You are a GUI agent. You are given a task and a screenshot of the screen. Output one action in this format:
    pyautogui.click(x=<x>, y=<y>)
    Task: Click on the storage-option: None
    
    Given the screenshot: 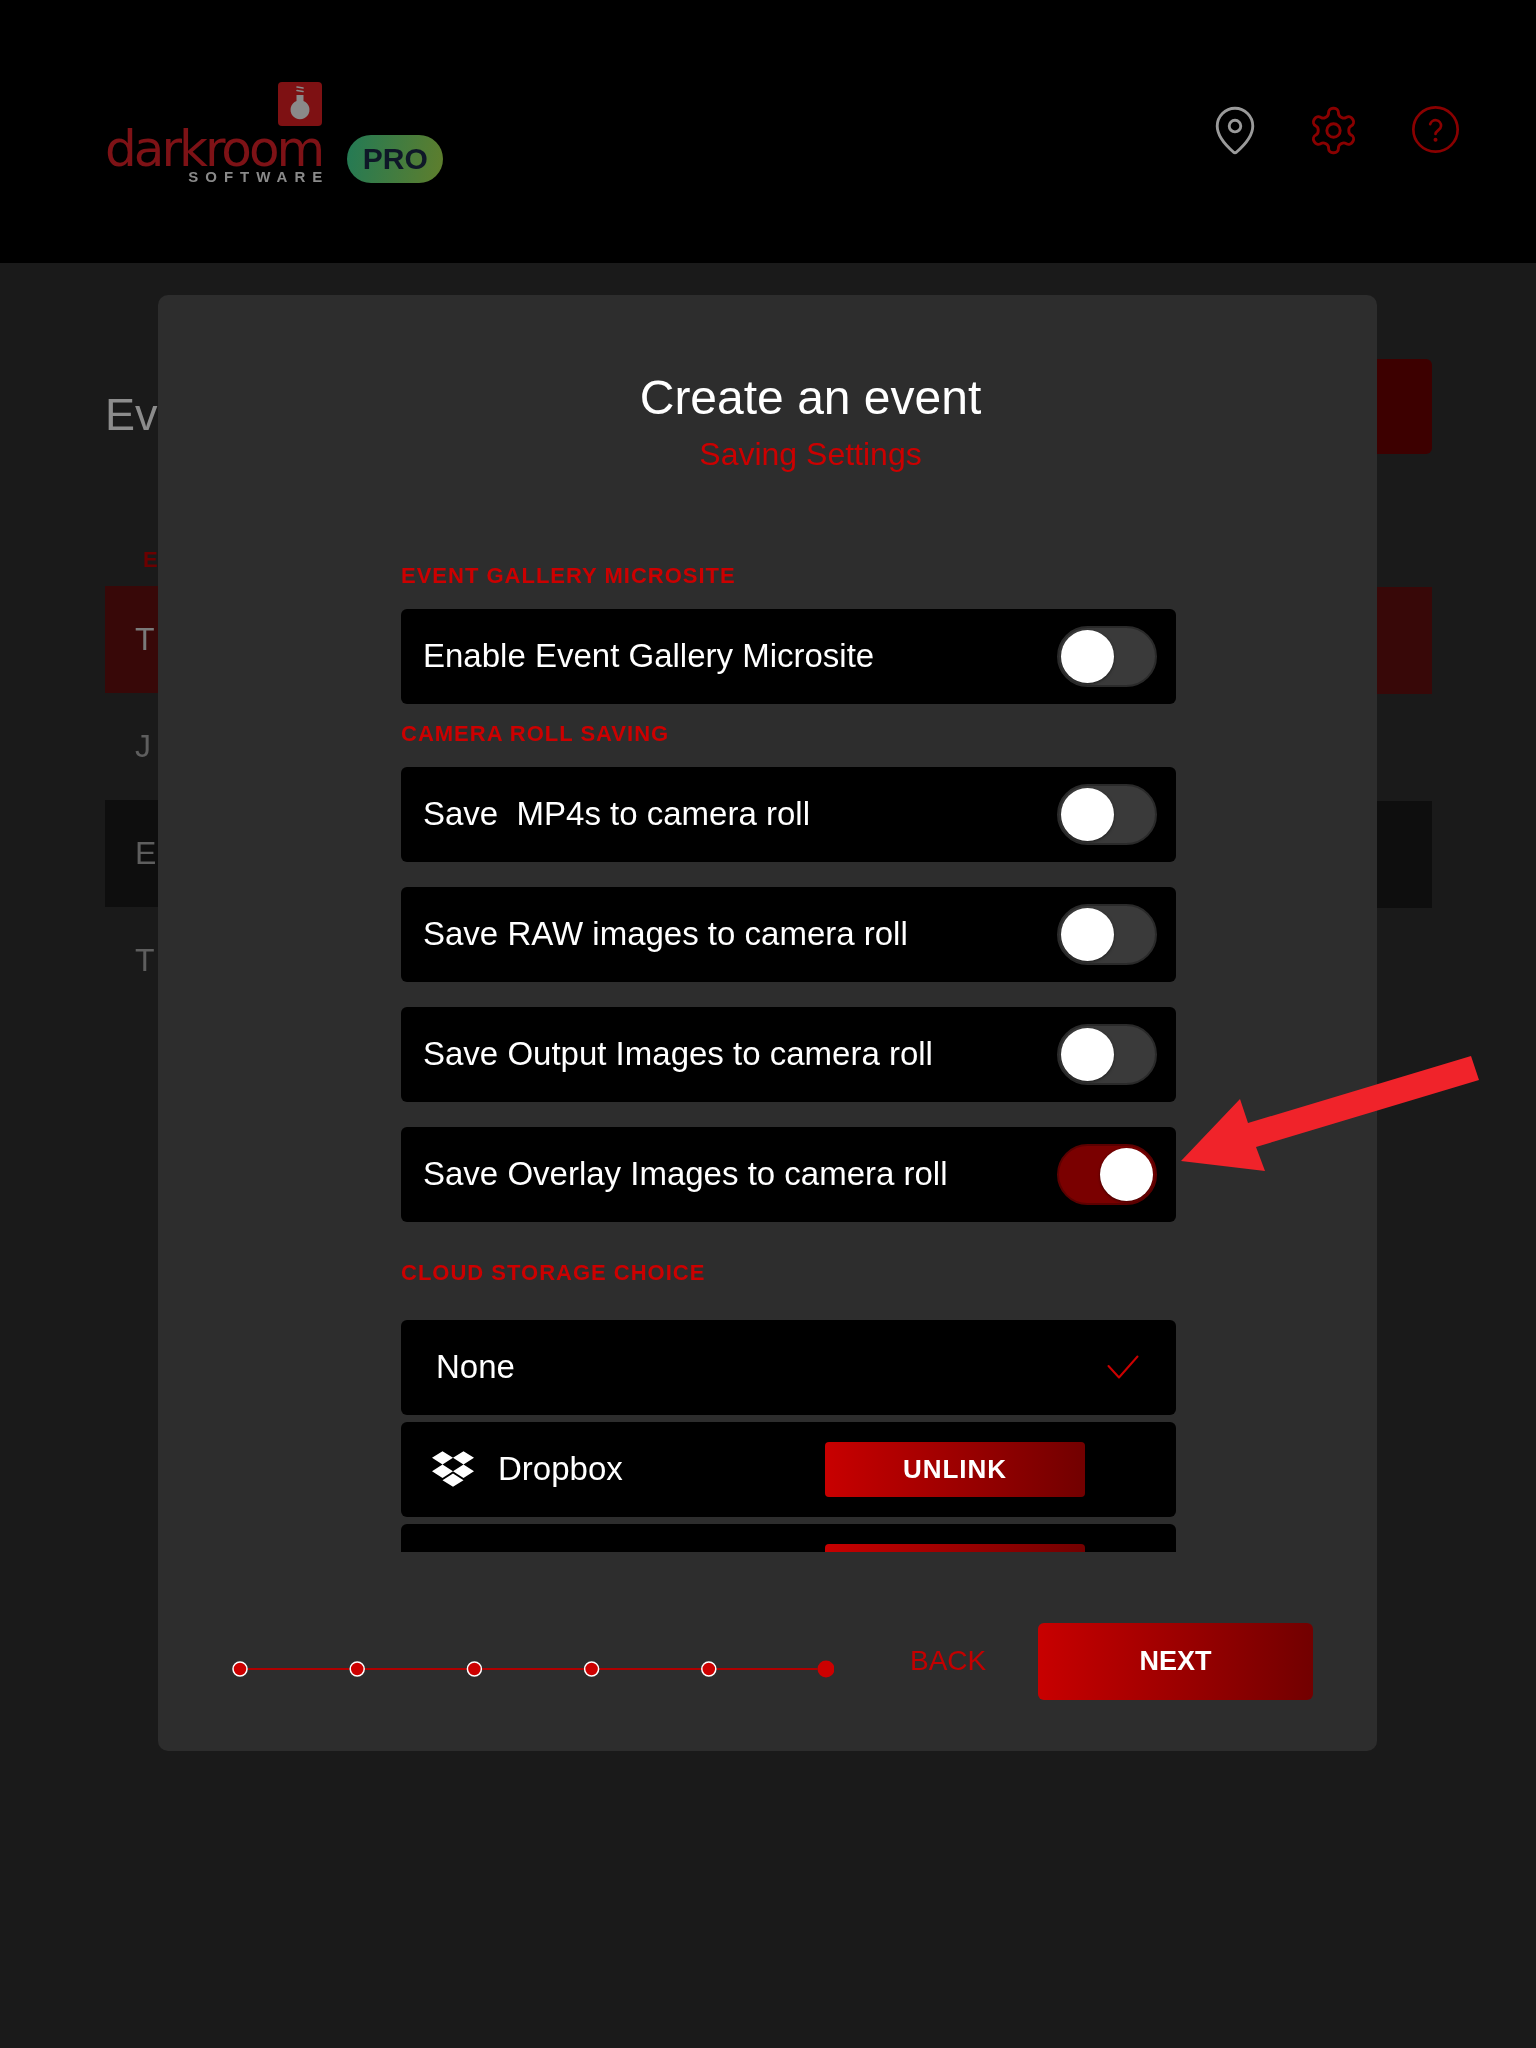 What is the action you would take?
    pyautogui.click(x=788, y=1367)
    